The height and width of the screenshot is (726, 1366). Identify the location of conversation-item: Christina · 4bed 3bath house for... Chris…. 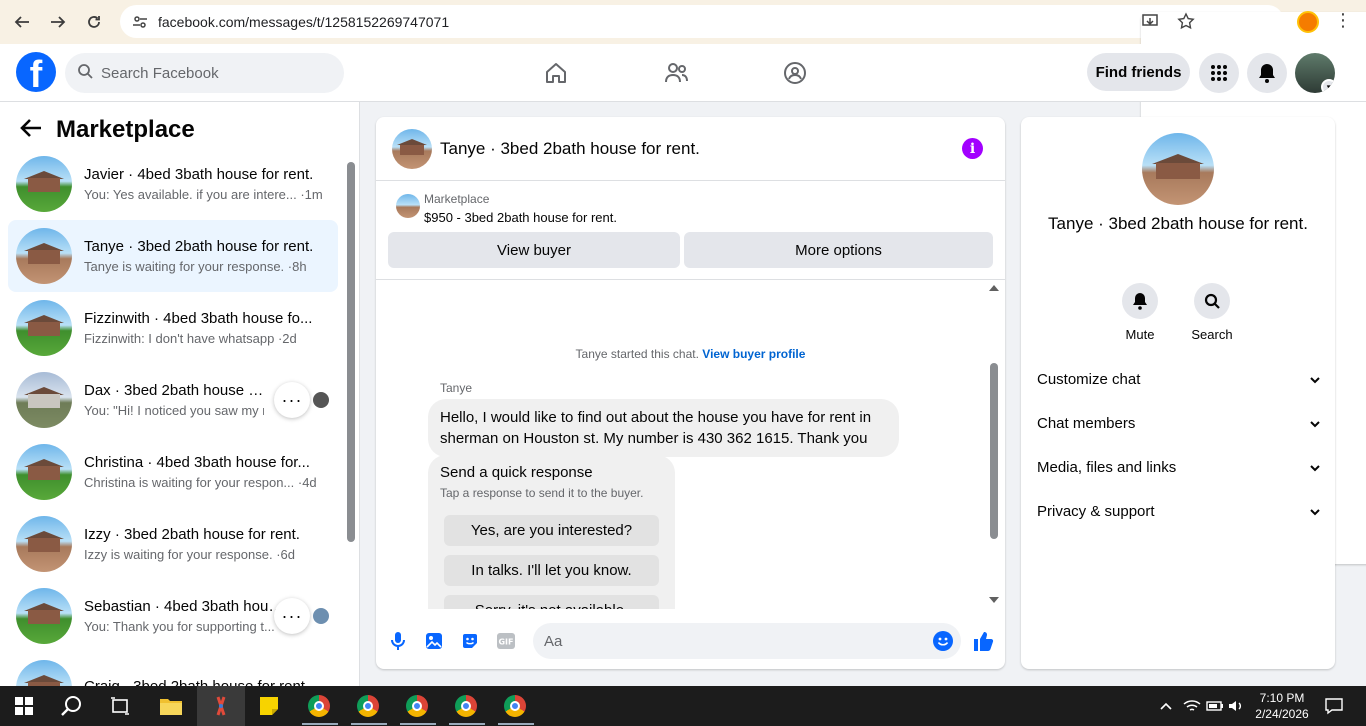
(173, 472).